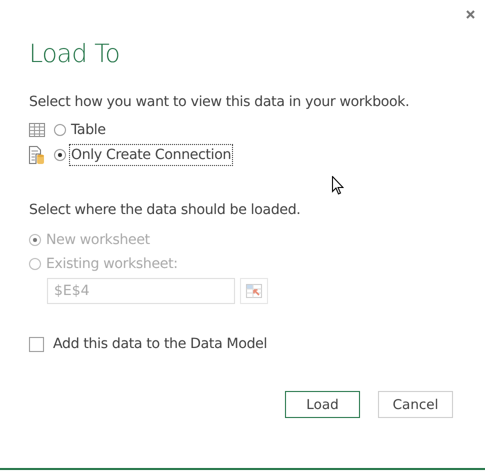 This screenshot has height=473, width=485. What do you see at coordinates (37, 155) in the screenshot?
I see `connection-icon` at bounding box center [37, 155].